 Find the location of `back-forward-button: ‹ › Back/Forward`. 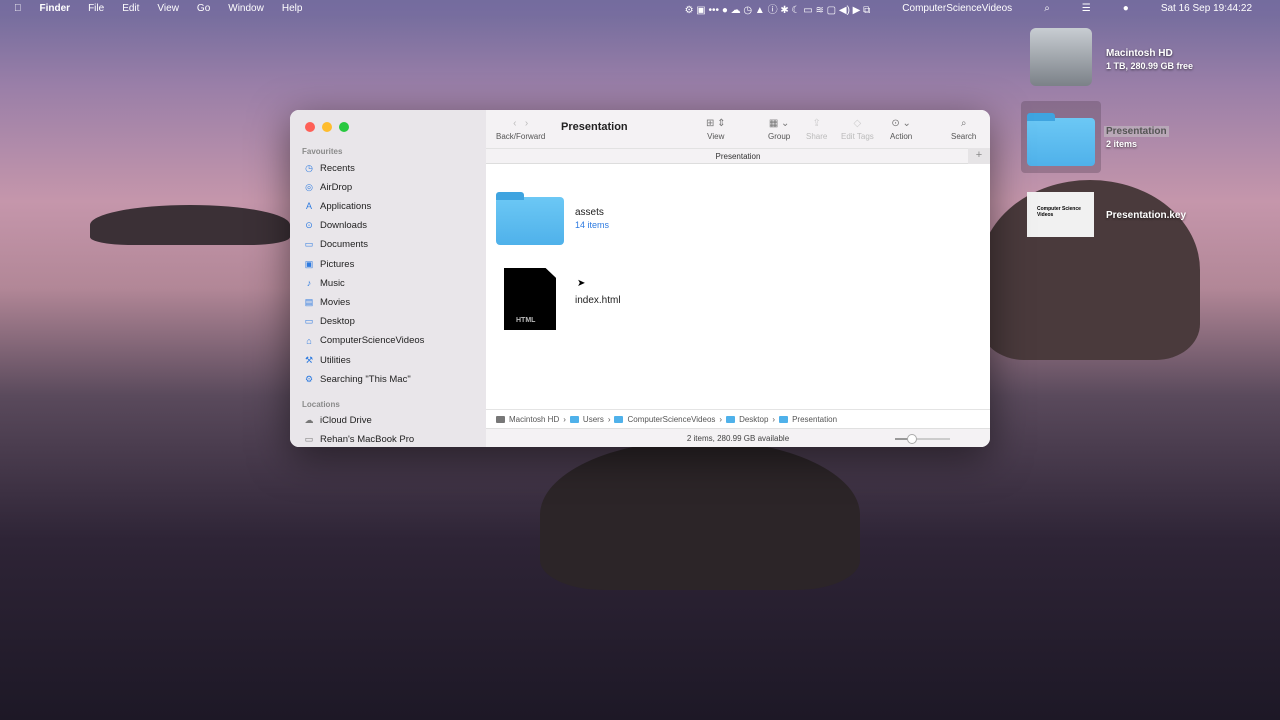

back-forward-button: ‹ › Back/Forward is located at coordinates (520, 129).